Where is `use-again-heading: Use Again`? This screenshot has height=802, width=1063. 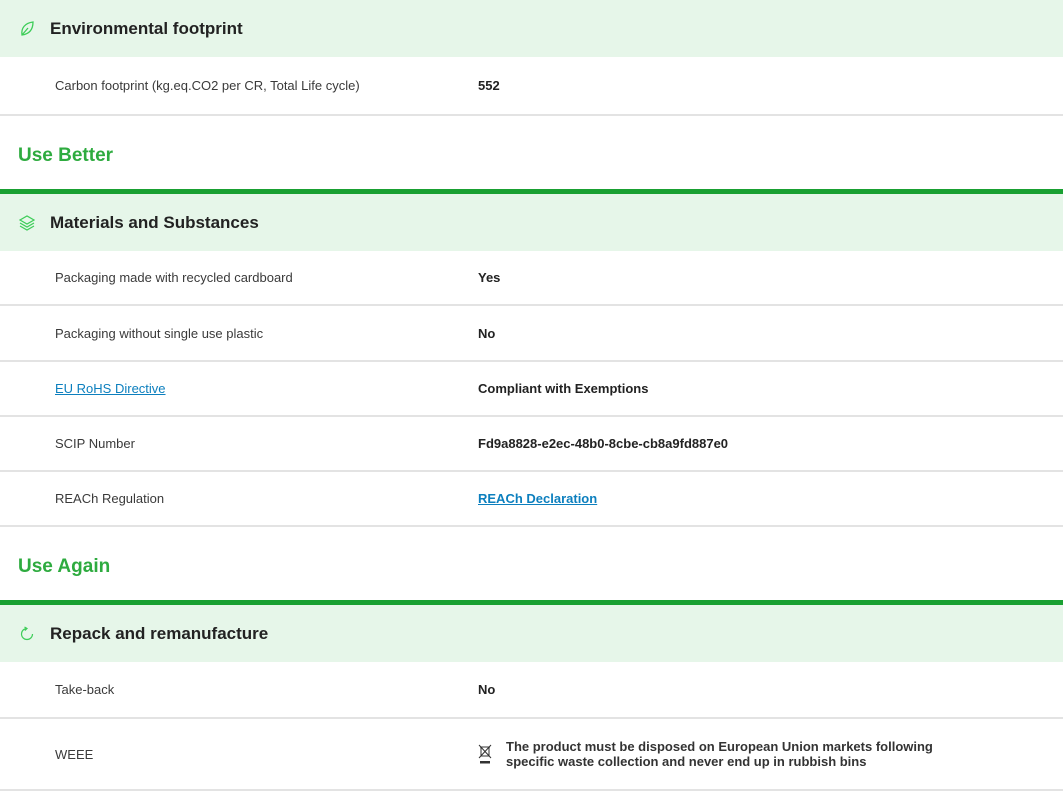 use-again-heading: Use Again is located at coordinates (531, 566).